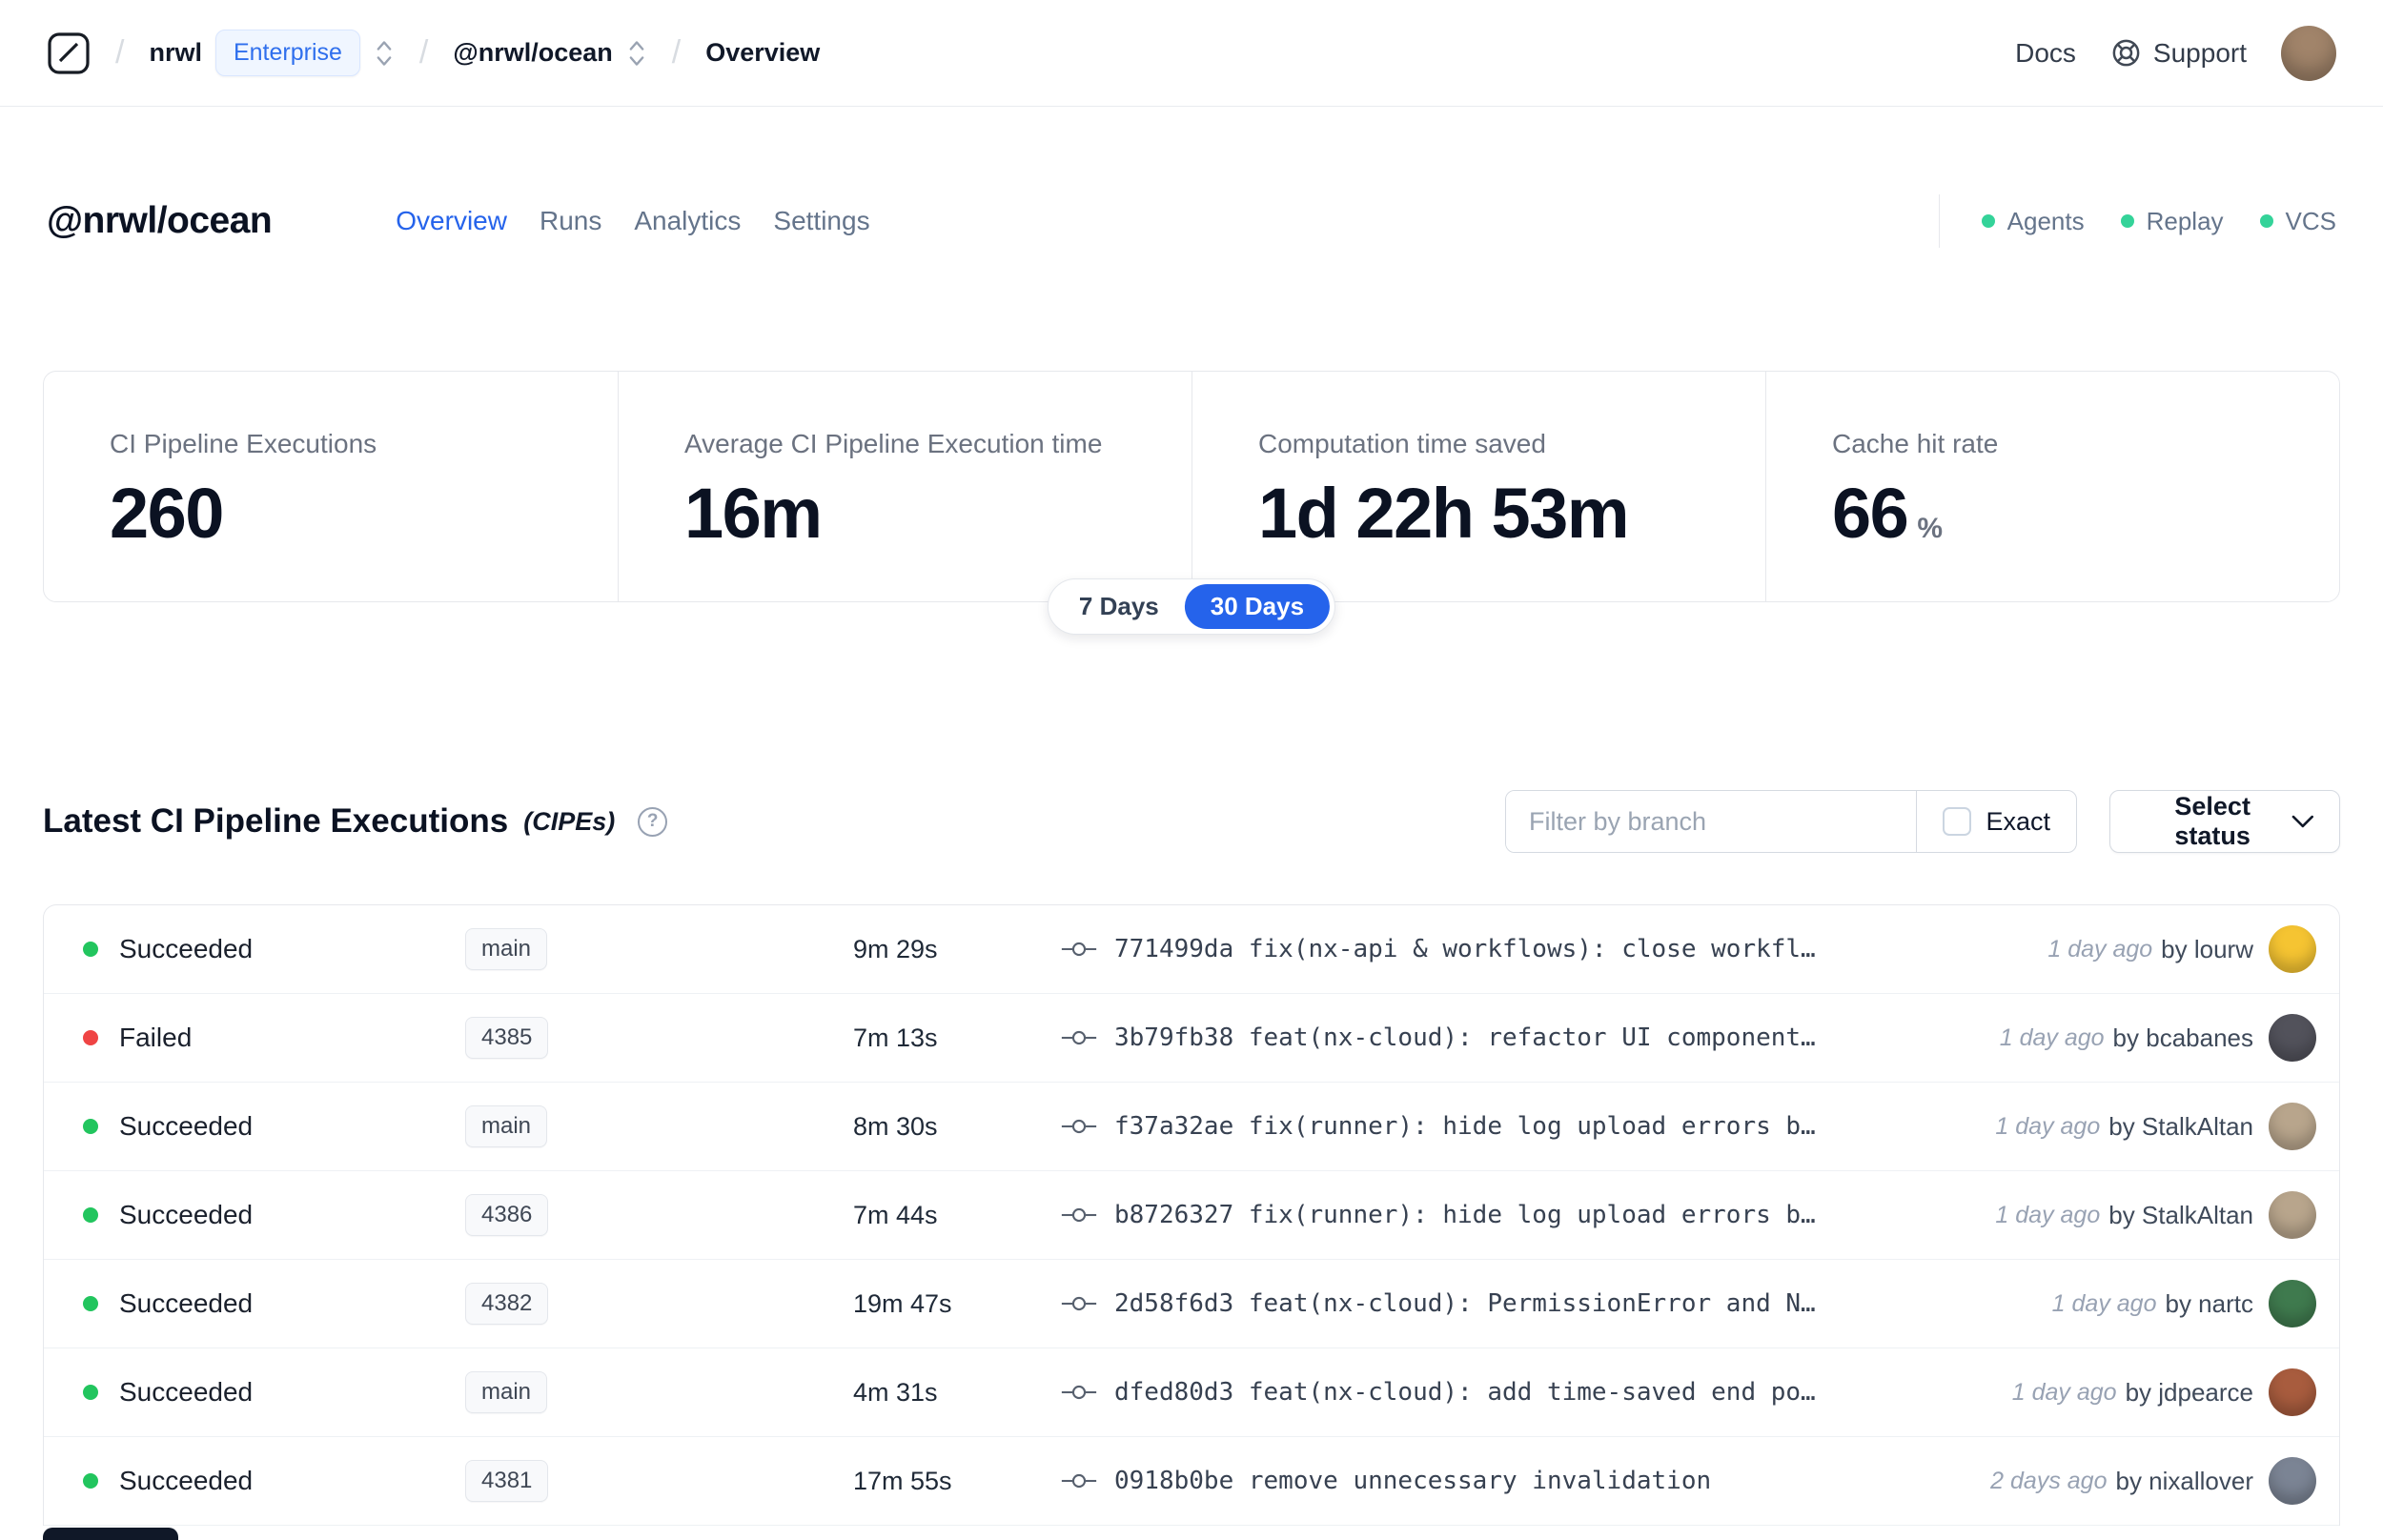  Describe the element at coordinates (69, 53) in the screenshot. I see `nx-cloud-logo-icon` at that location.